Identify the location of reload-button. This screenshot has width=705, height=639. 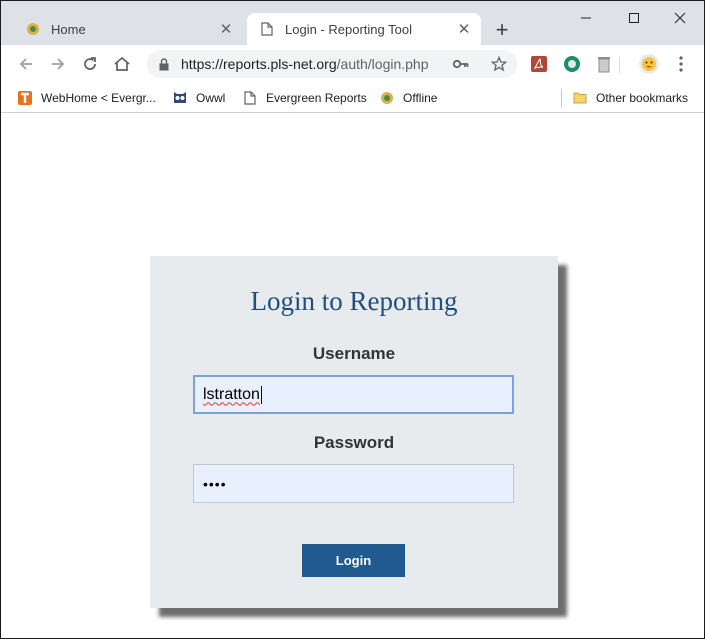
(90, 64).